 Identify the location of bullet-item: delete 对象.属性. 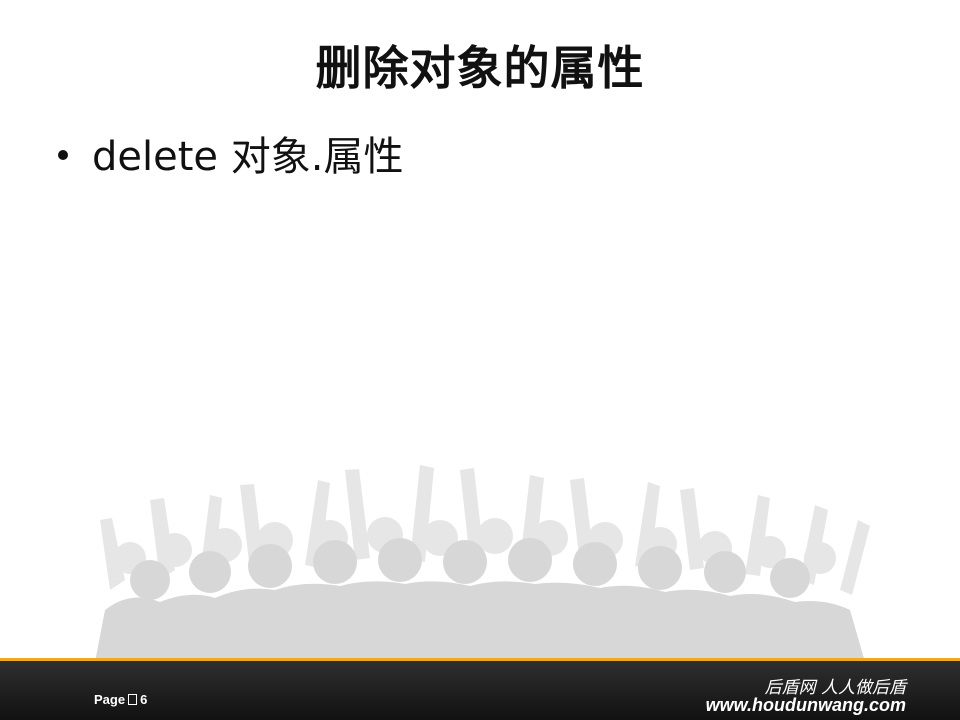
(230, 153).